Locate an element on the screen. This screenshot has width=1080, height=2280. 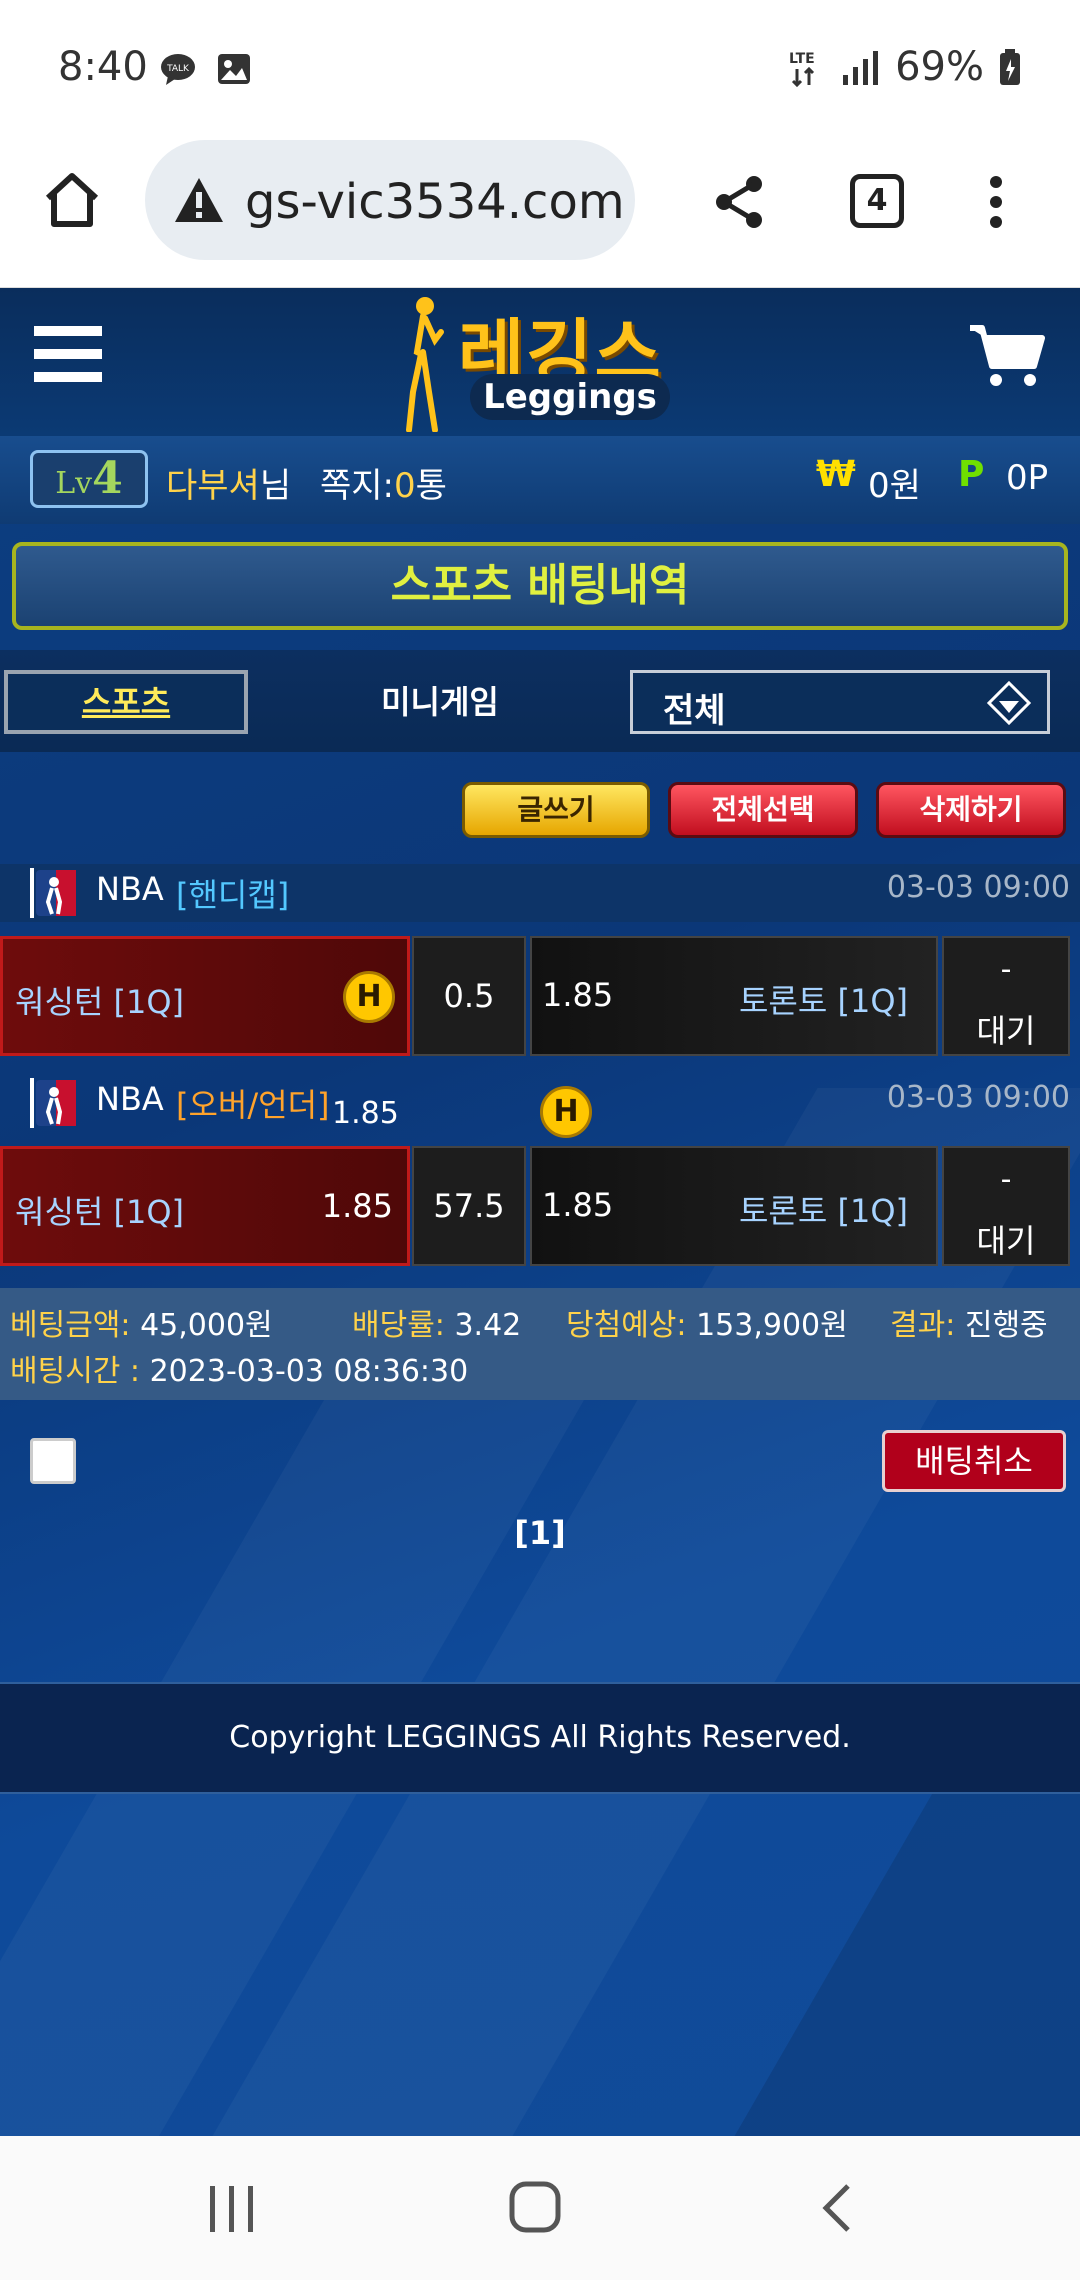
tab-sports: 스포츠 is located at coordinates (126, 702).